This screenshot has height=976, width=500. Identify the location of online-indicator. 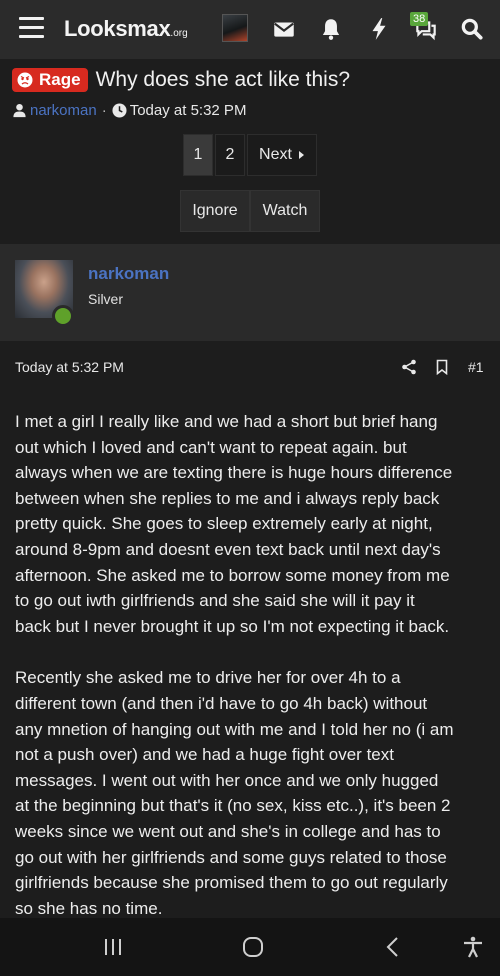
(63, 316).